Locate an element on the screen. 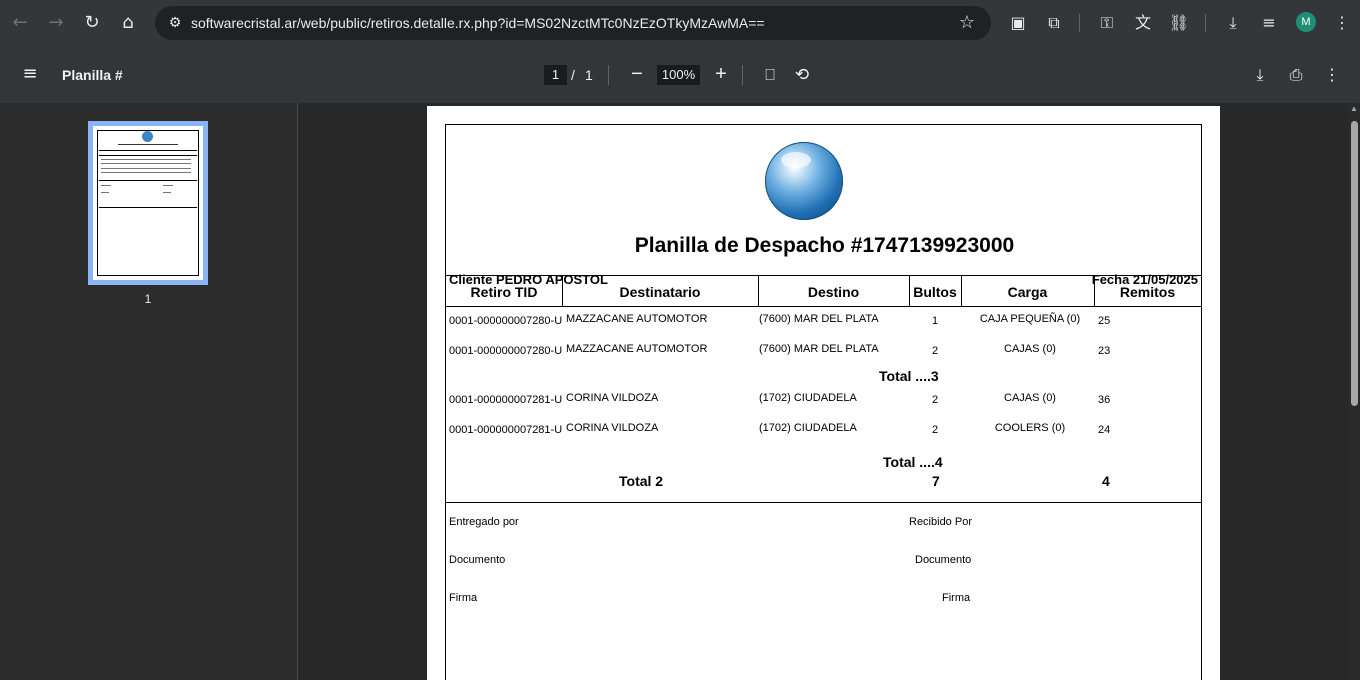 Image resolution: width=1360 pixels, height=680 pixels. zoom-out-button: − is located at coordinates (637, 75).